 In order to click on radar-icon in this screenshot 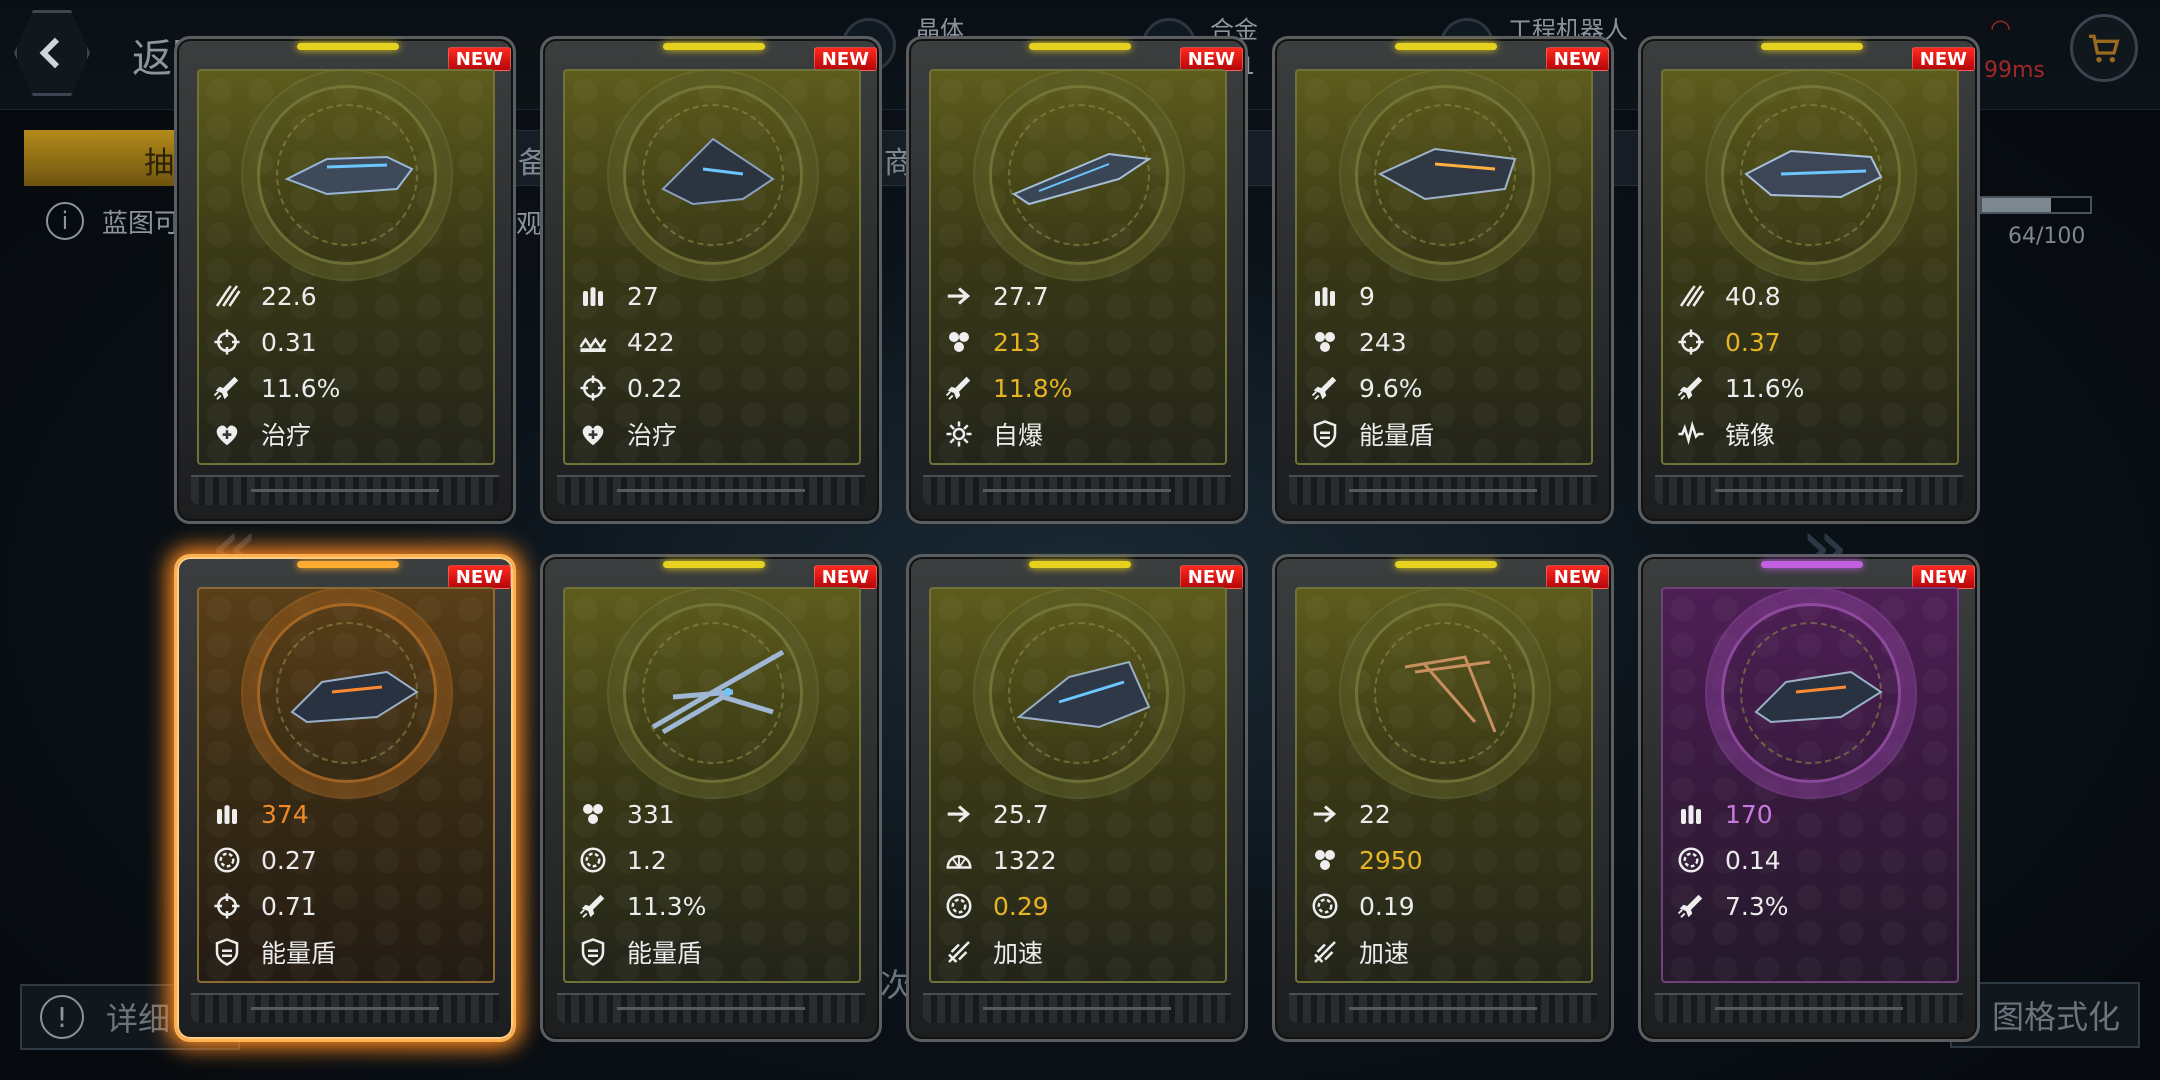, I will do `click(959, 860)`.